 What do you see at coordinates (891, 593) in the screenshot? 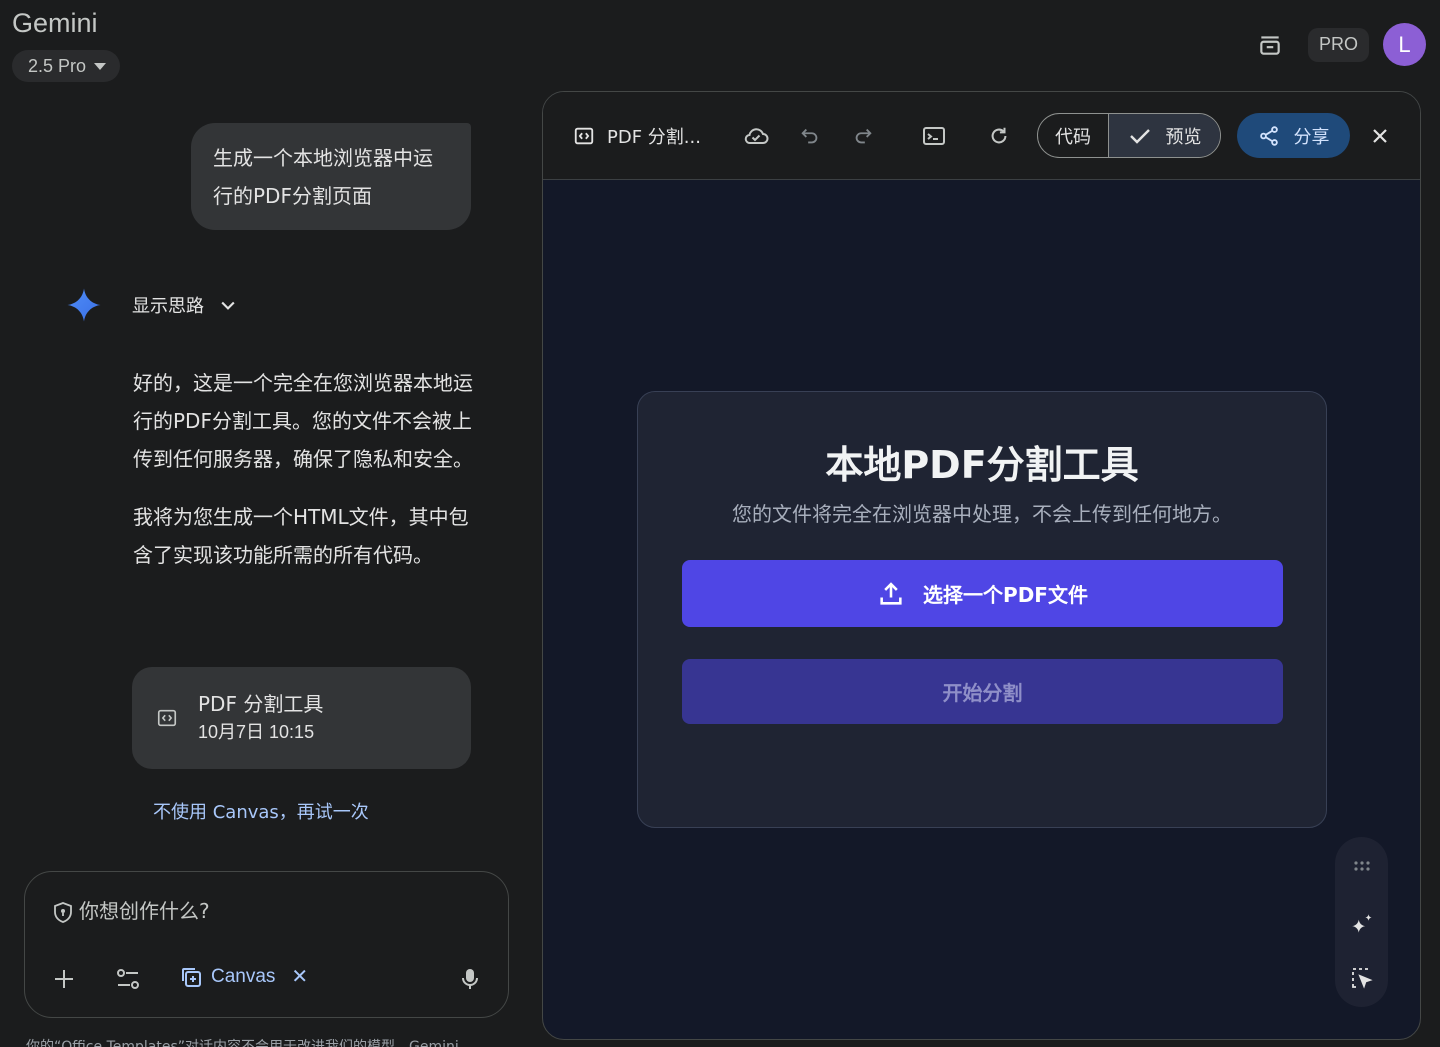
I see `upload-icon` at bounding box center [891, 593].